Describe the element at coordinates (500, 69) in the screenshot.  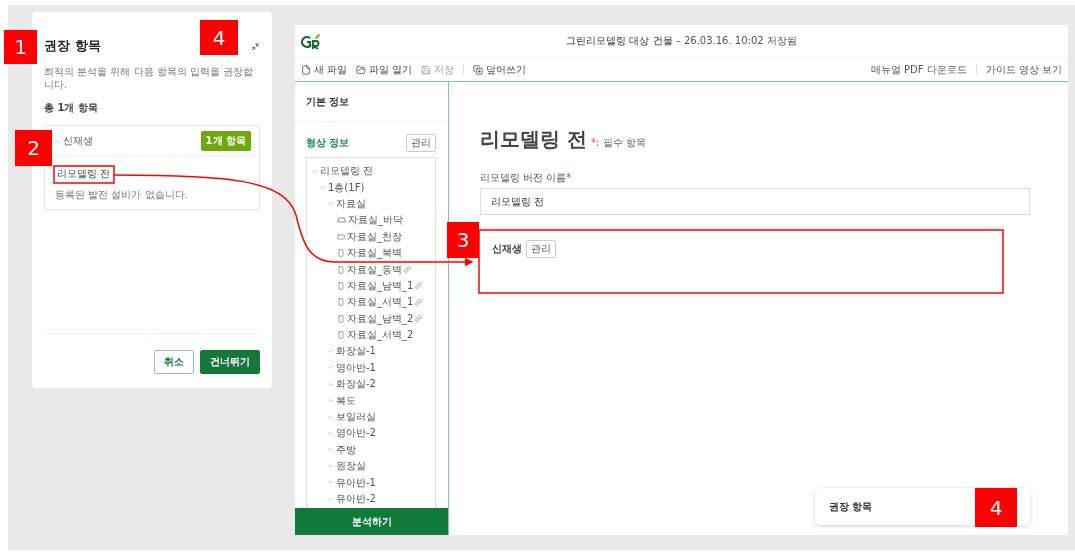
I see `toolbar-button: 덮어쓰기` at that location.